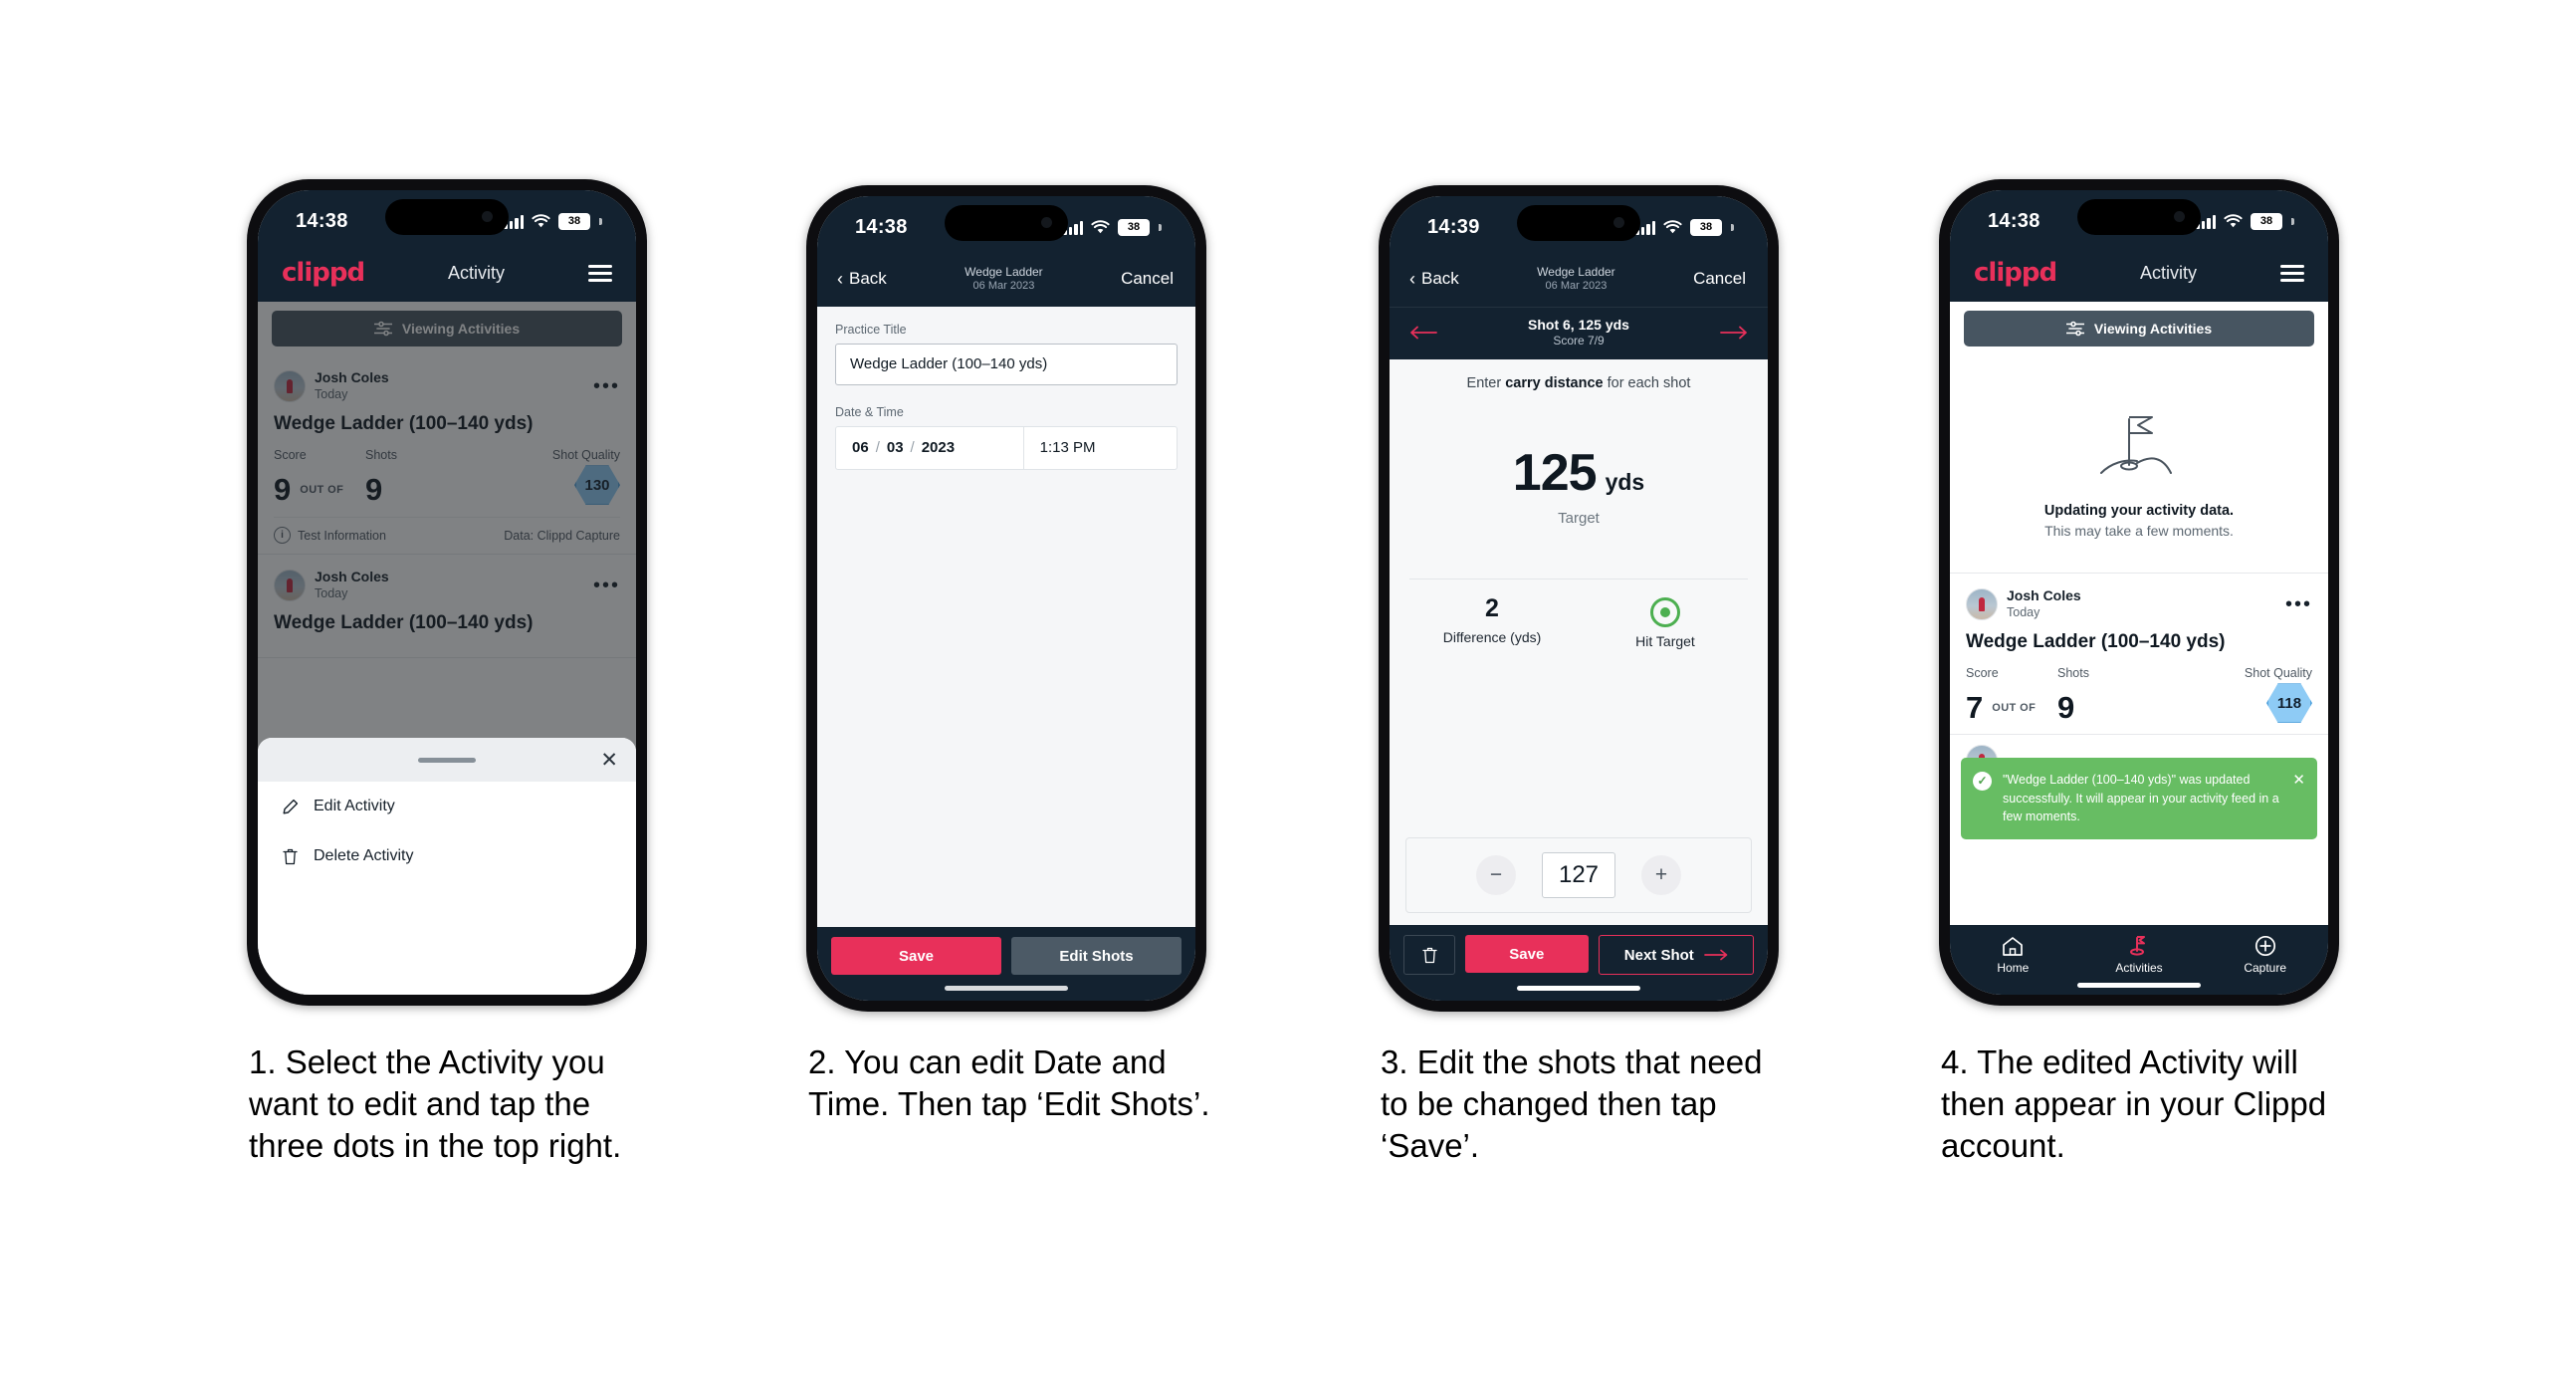 The width and height of the screenshot is (2576, 1386). Describe the element at coordinates (1096, 956) in the screenshot. I see `edit-shots-button: Edit Shots` at that location.